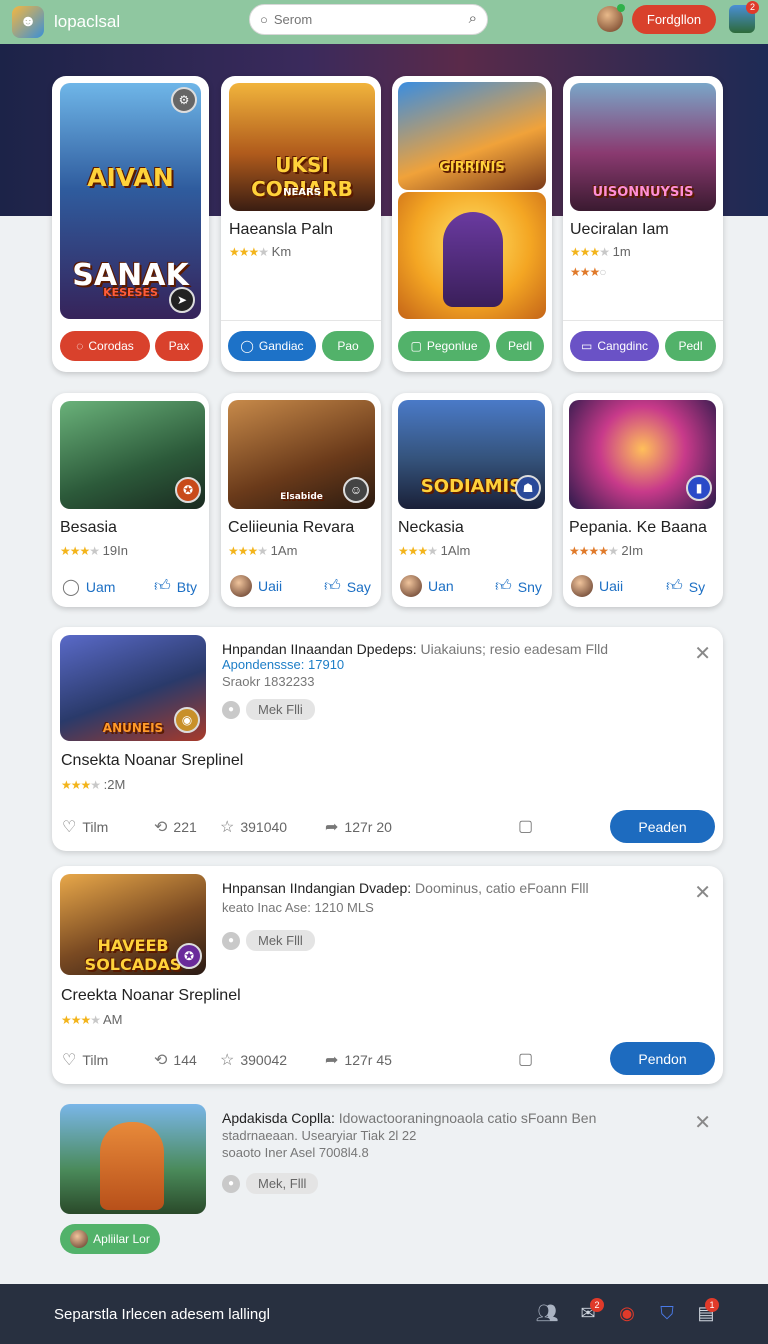 This screenshot has width=768, height=1344. Describe the element at coordinates (348, 346) in the screenshot. I see `play-button: Pao` at that location.